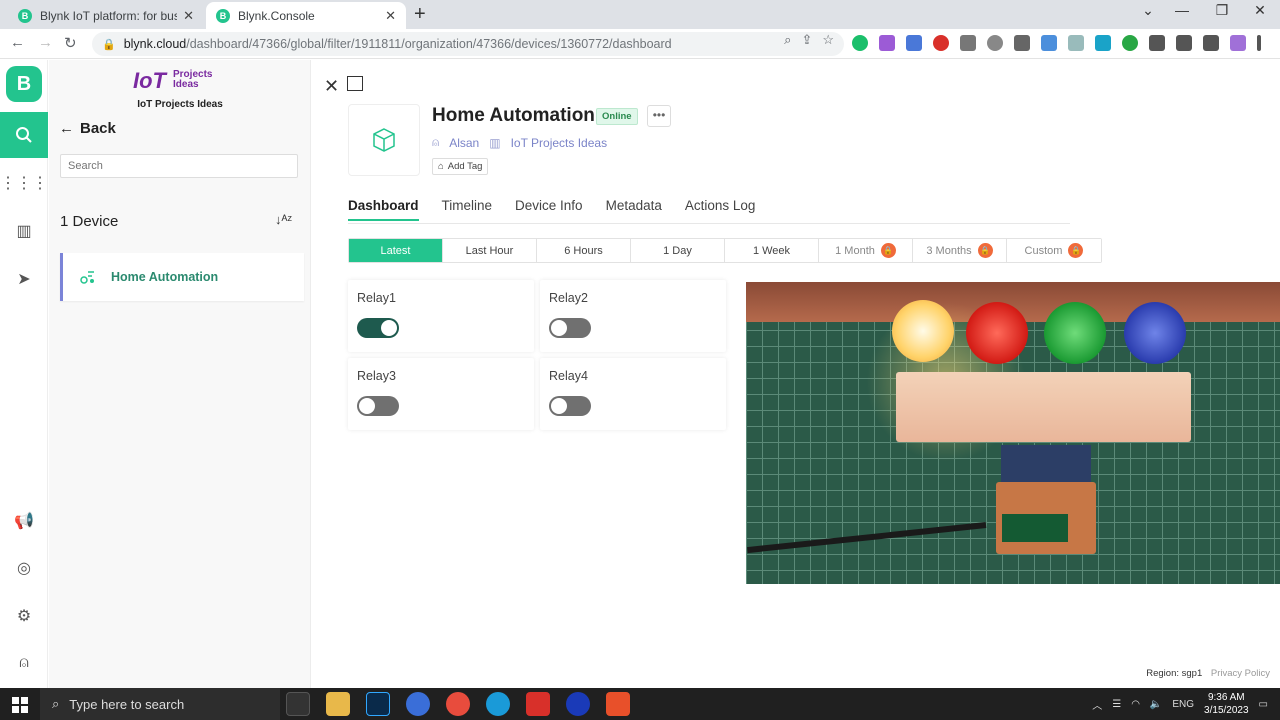  Describe the element at coordinates (1049, 43) in the screenshot. I see `list-extension-icon` at that location.